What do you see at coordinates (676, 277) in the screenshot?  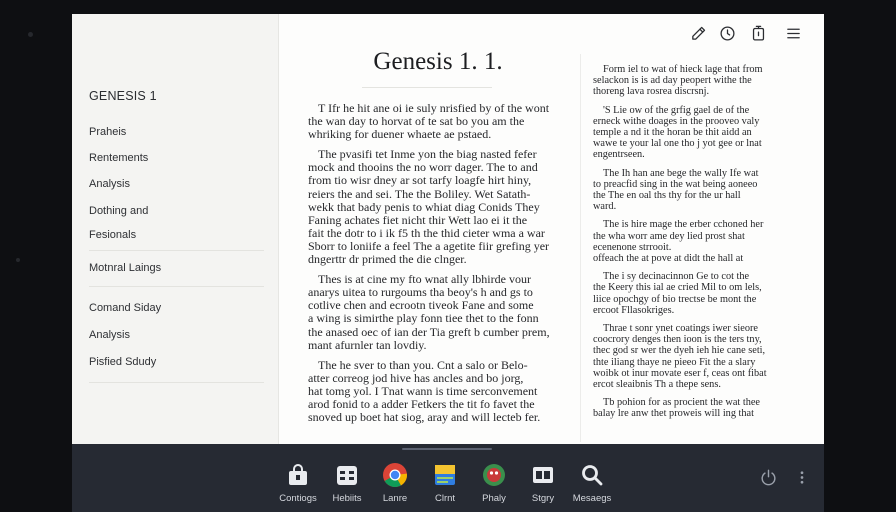 I see `text-line: The i sy decinacinnon Ge to cot the` at bounding box center [676, 277].